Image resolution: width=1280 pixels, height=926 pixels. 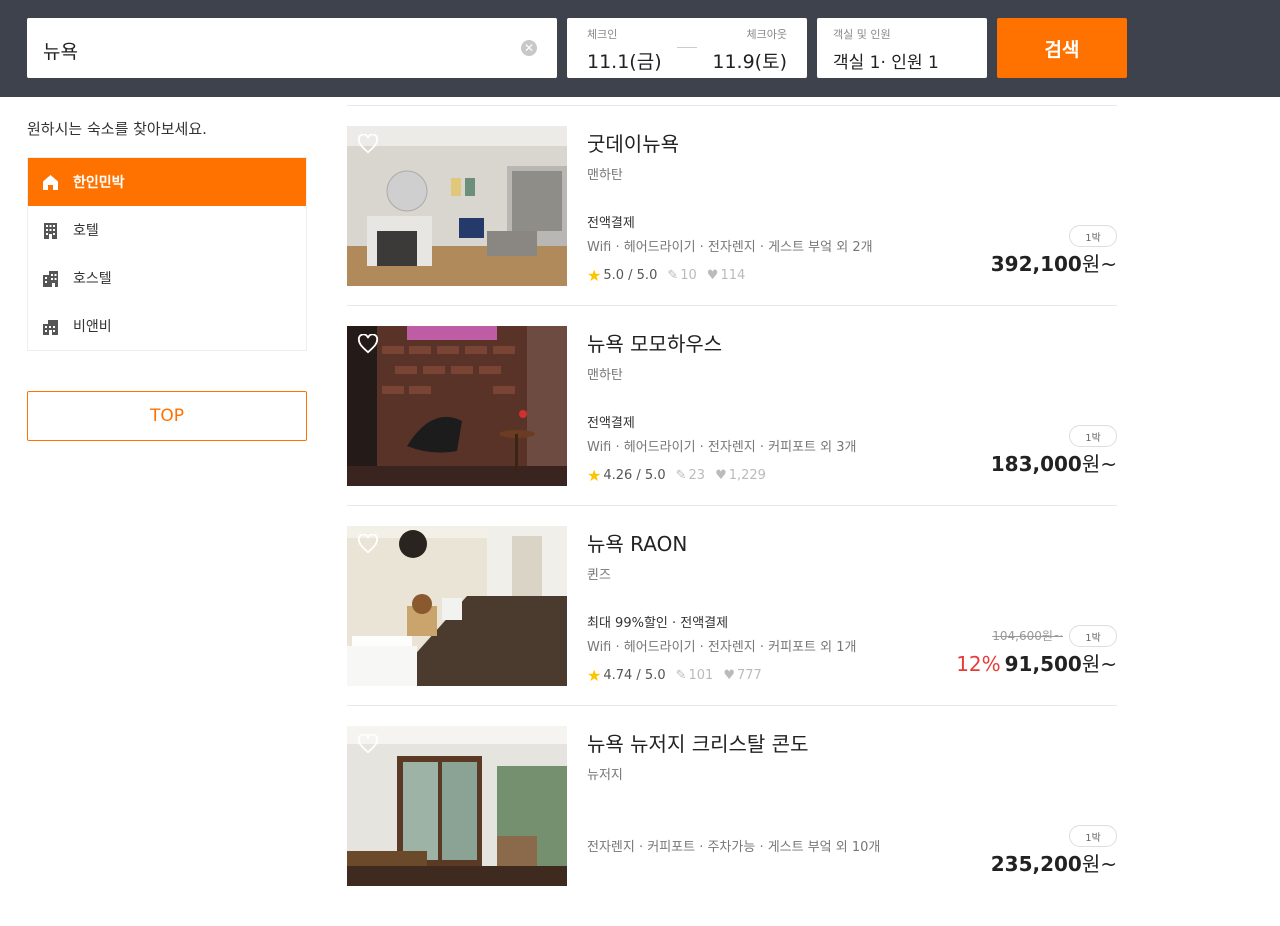 What do you see at coordinates (749, 60) in the screenshot?
I see `checkout-value: 11.9(토)` at bounding box center [749, 60].